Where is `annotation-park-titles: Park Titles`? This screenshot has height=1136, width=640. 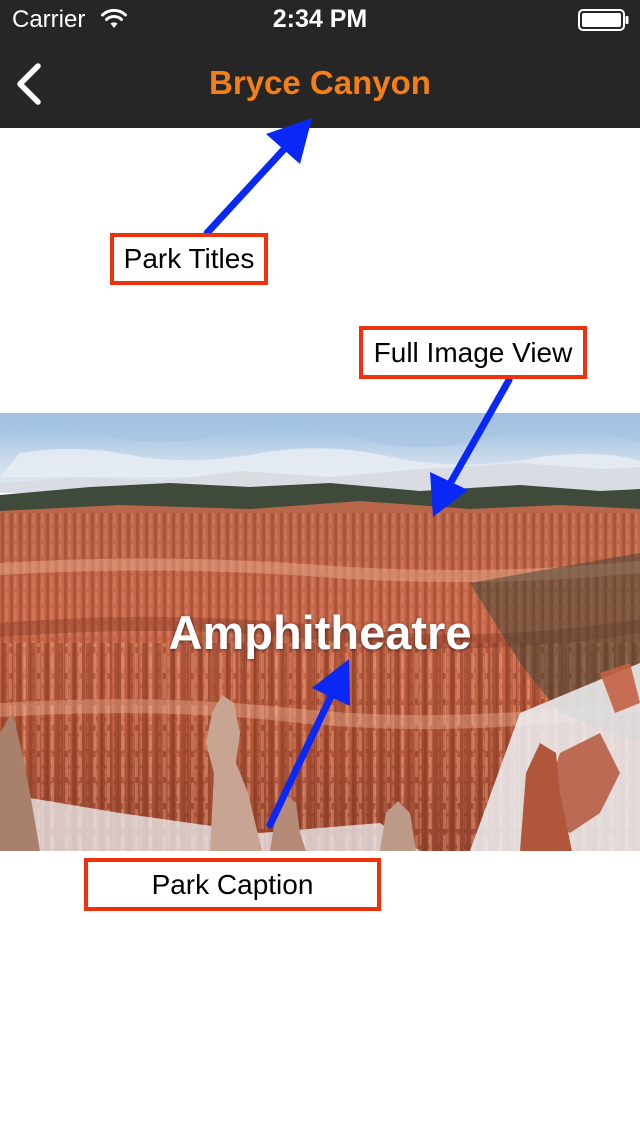
annotation-park-titles: Park Titles is located at coordinates (189, 259).